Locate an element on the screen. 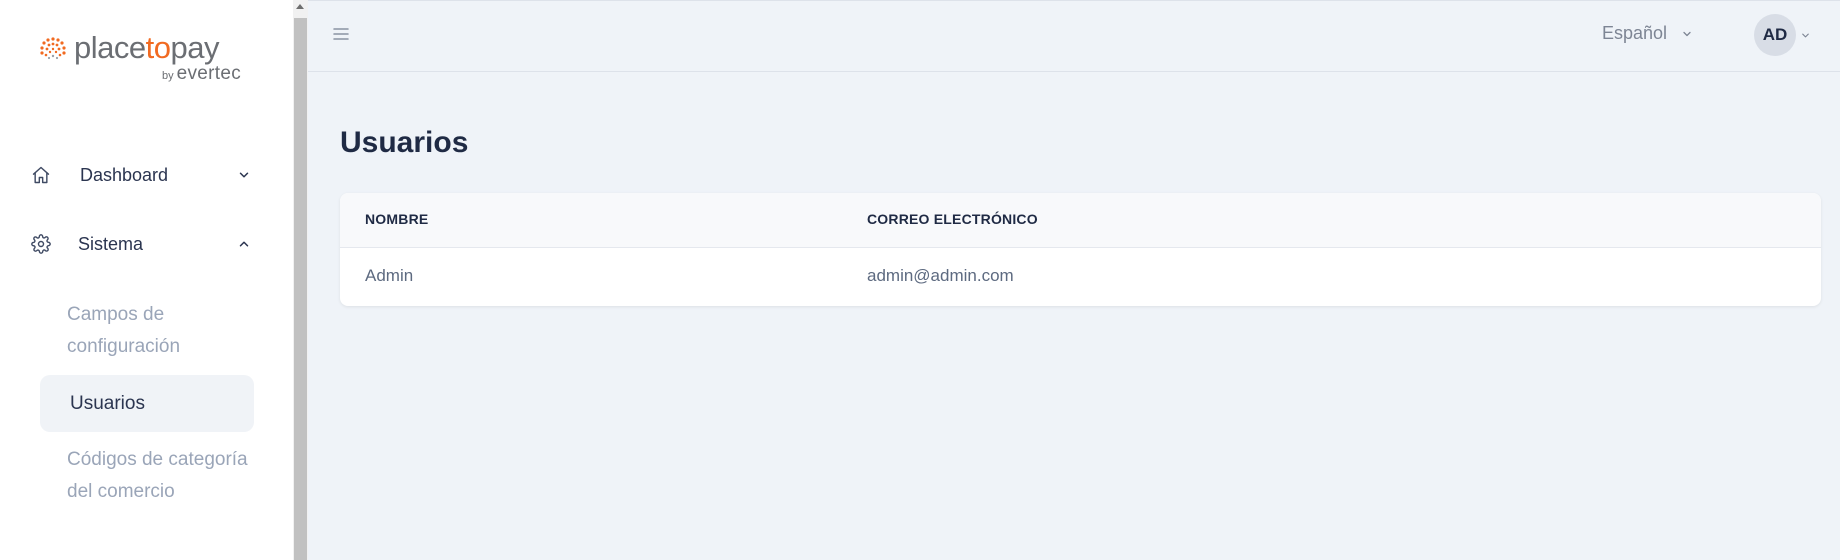  hamburger-menu-button is located at coordinates (341, 34).